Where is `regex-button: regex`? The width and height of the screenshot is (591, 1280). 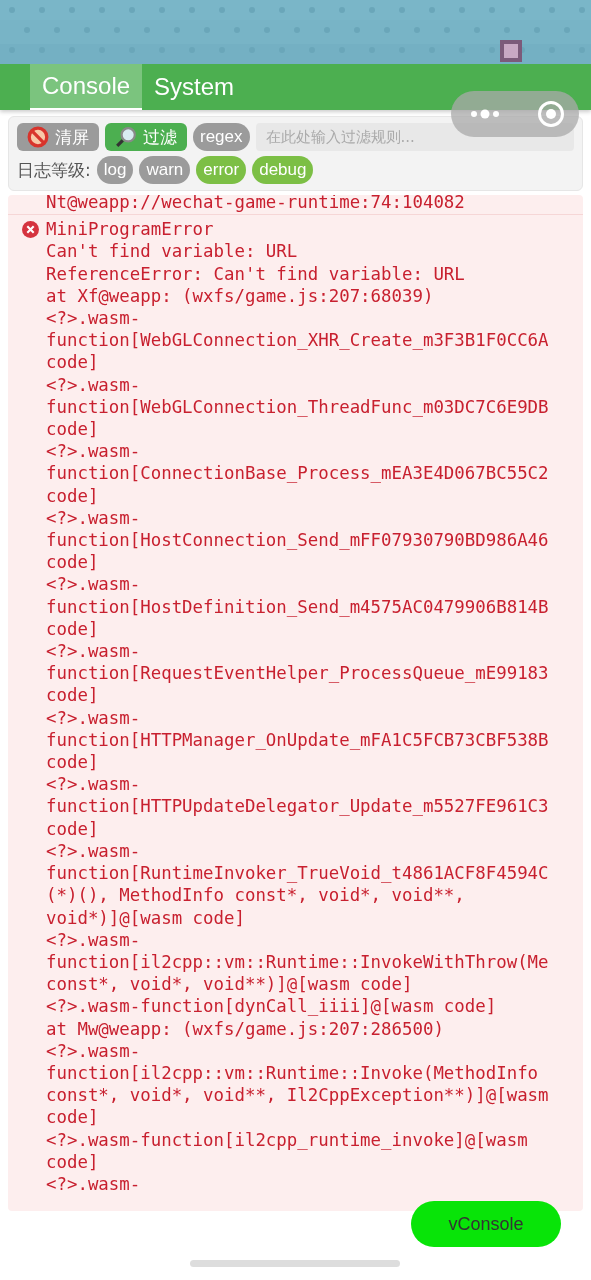
regex-button: regex is located at coordinates (221, 137).